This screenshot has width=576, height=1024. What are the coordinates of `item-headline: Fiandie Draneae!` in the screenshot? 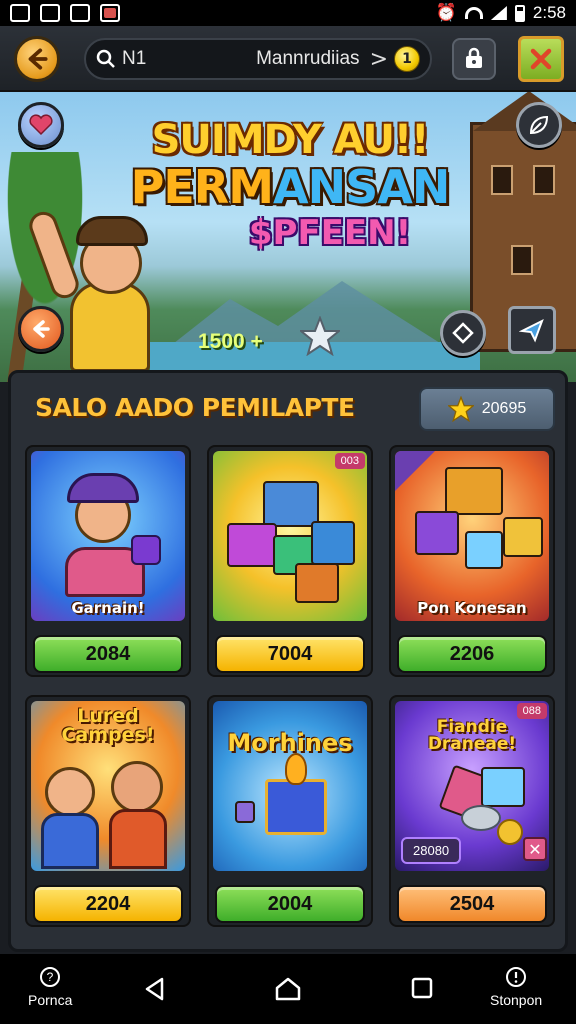 It's located at (472, 735).